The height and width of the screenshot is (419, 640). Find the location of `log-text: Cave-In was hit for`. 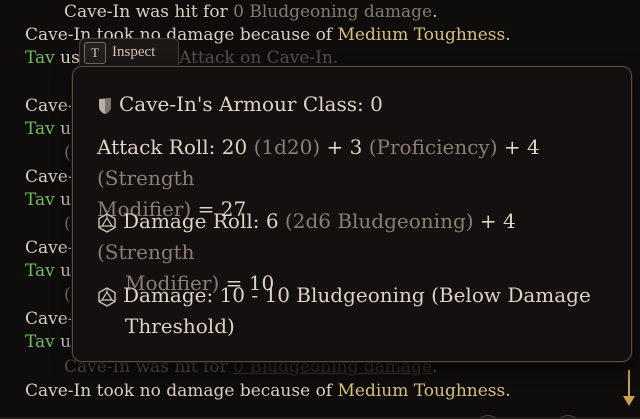

log-text: Cave-In was hit for is located at coordinates (149, 12).